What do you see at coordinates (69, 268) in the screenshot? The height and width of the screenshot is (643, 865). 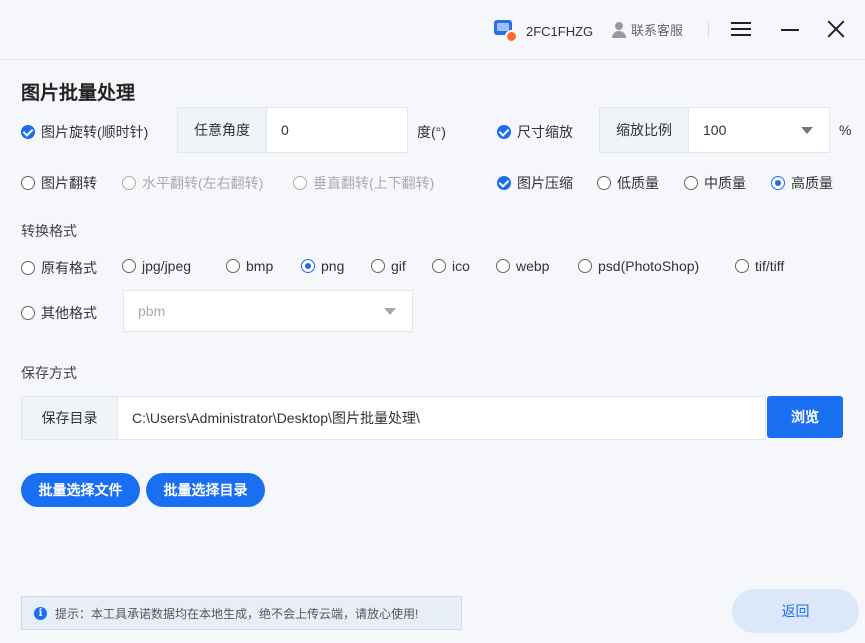 I see `format-label: 原有格式` at bounding box center [69, 268].